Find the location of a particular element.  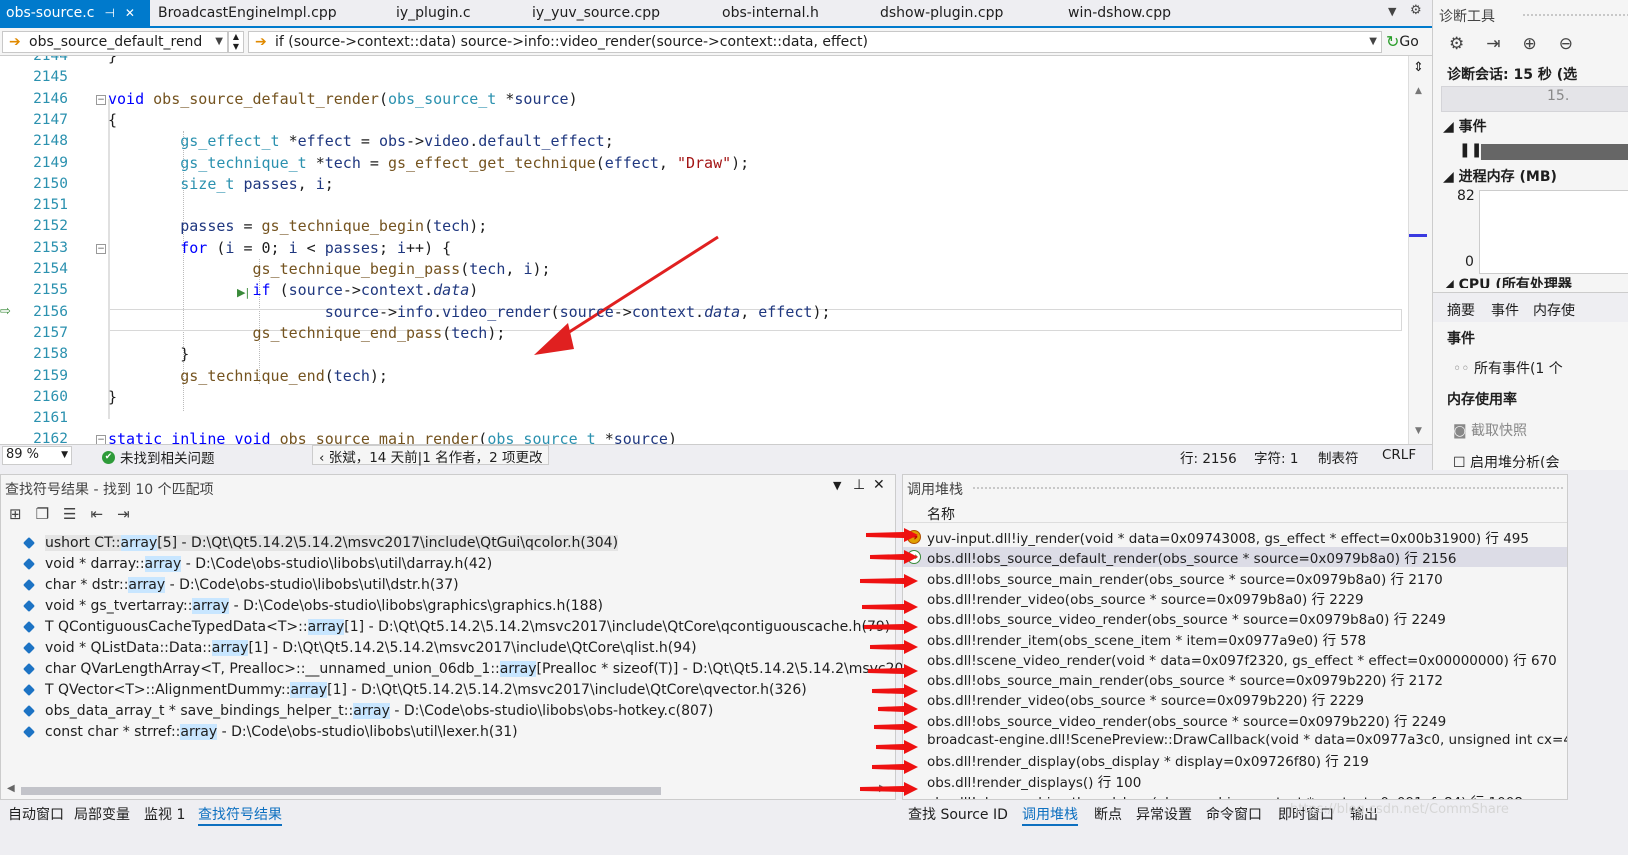

bottom-tab: 查找 Source ID is located at coordinates (958, 814).